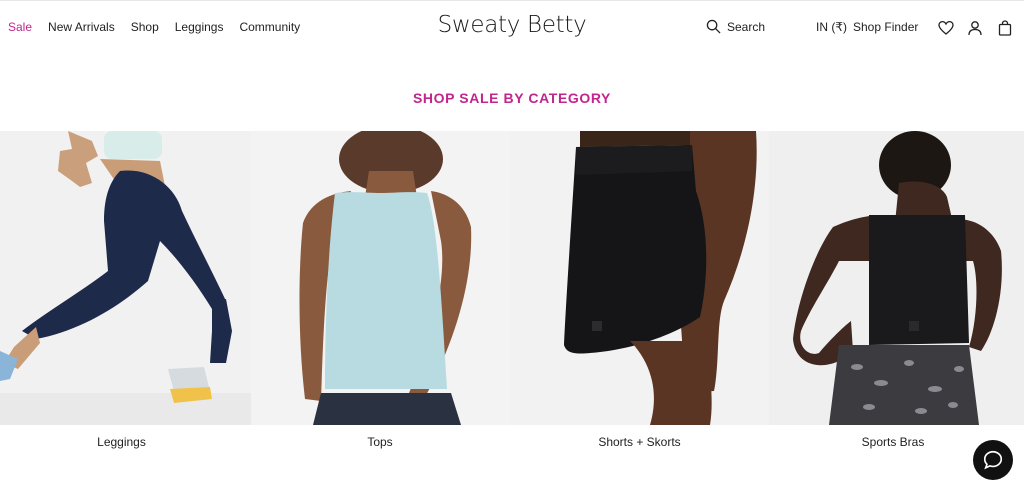 The image size is (1024, 486). I want to click on wishlist-button, so click(946, 28).